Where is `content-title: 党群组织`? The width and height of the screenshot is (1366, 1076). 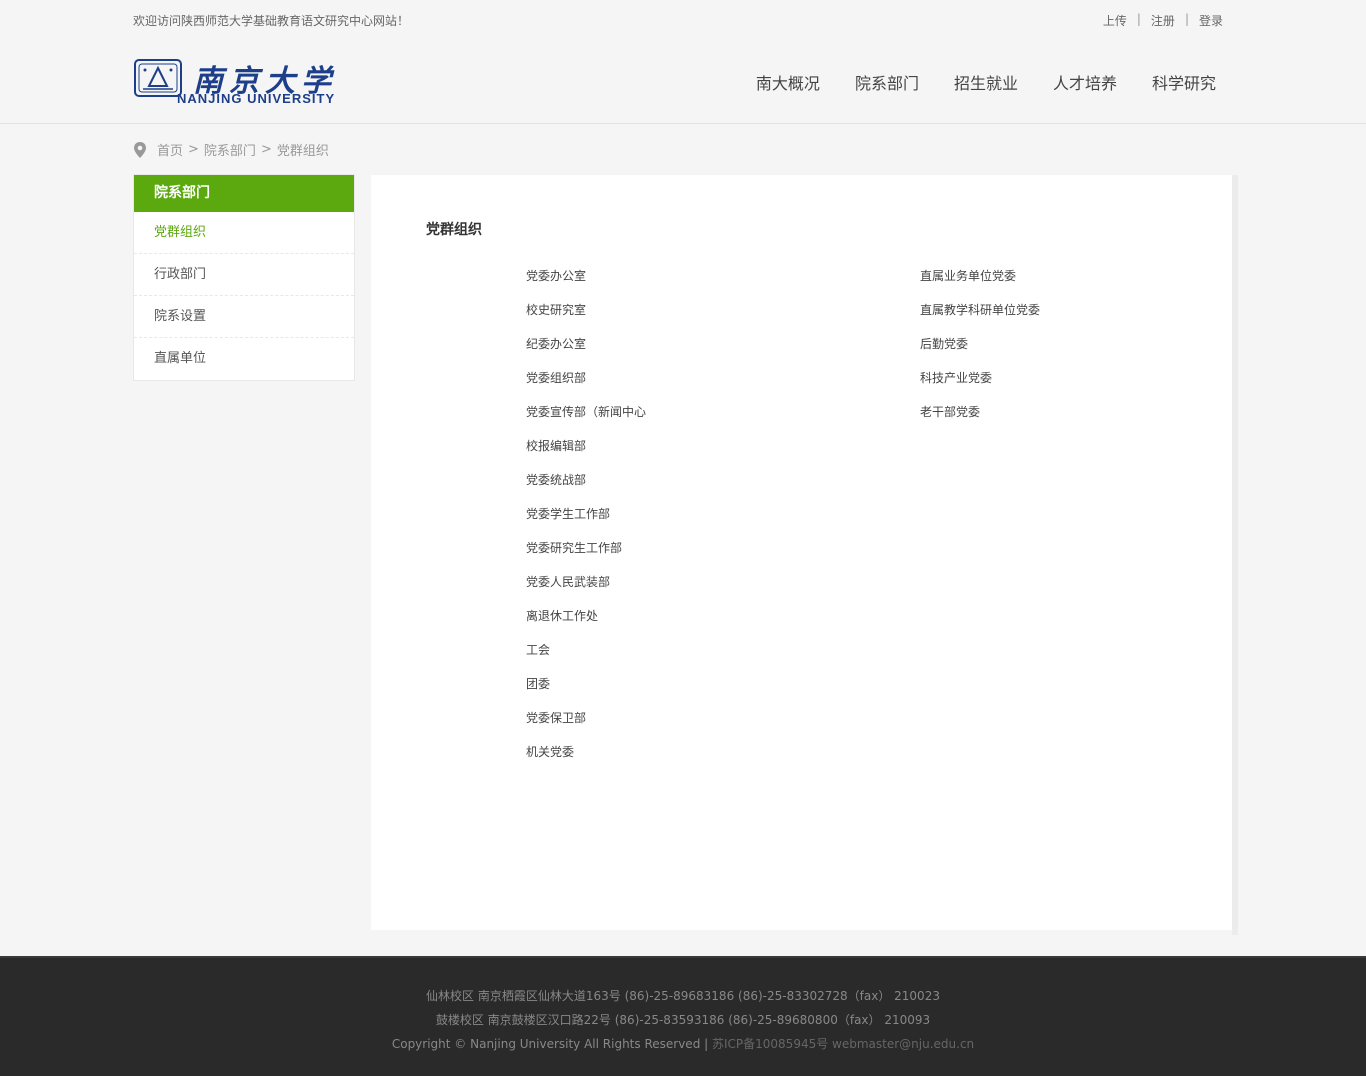
content-title: 党群组织 is located at coordinates (454, 230).